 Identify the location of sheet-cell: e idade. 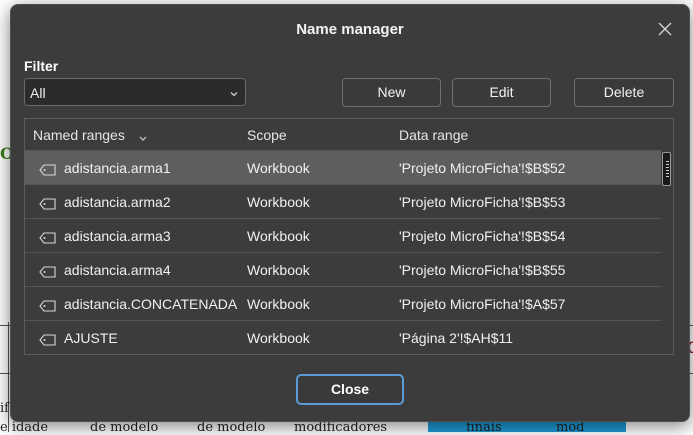
(24, 427).